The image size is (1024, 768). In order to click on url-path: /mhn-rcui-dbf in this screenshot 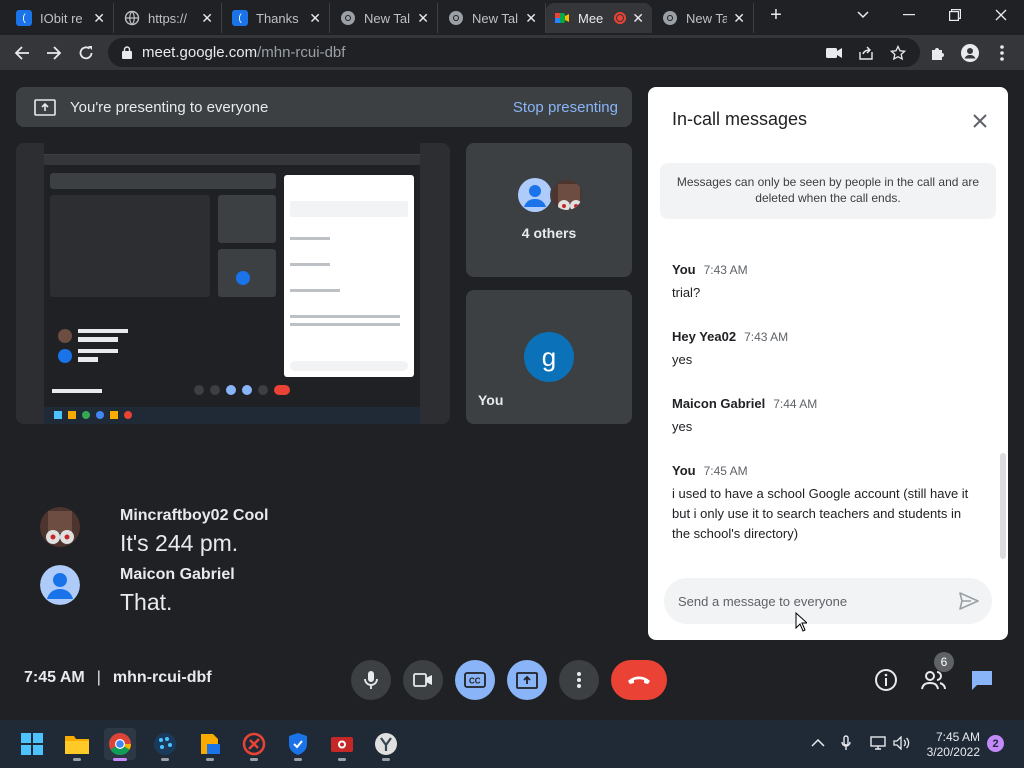, I will do `click(301, 52)`.